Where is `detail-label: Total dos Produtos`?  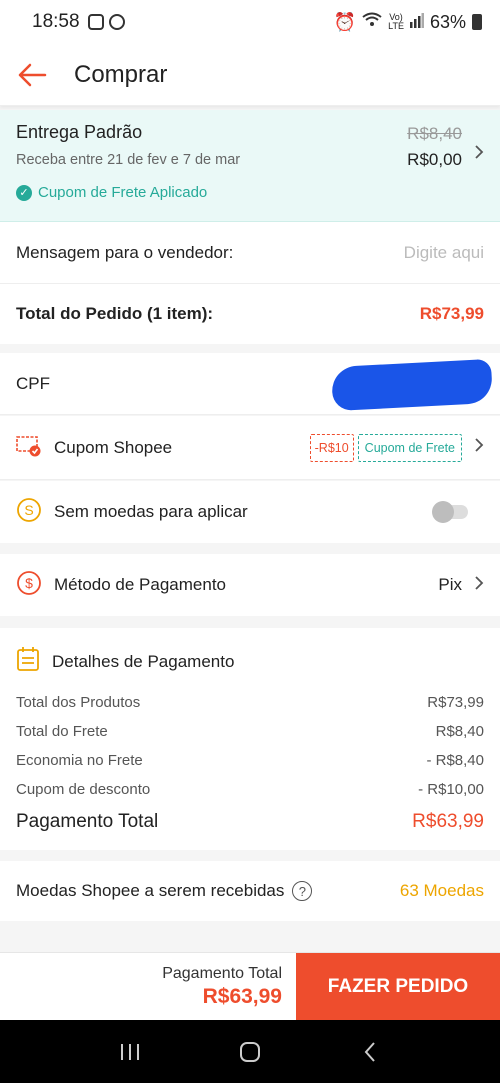 detail-label: Total dos Produtos is located at coordinates (78, 702).